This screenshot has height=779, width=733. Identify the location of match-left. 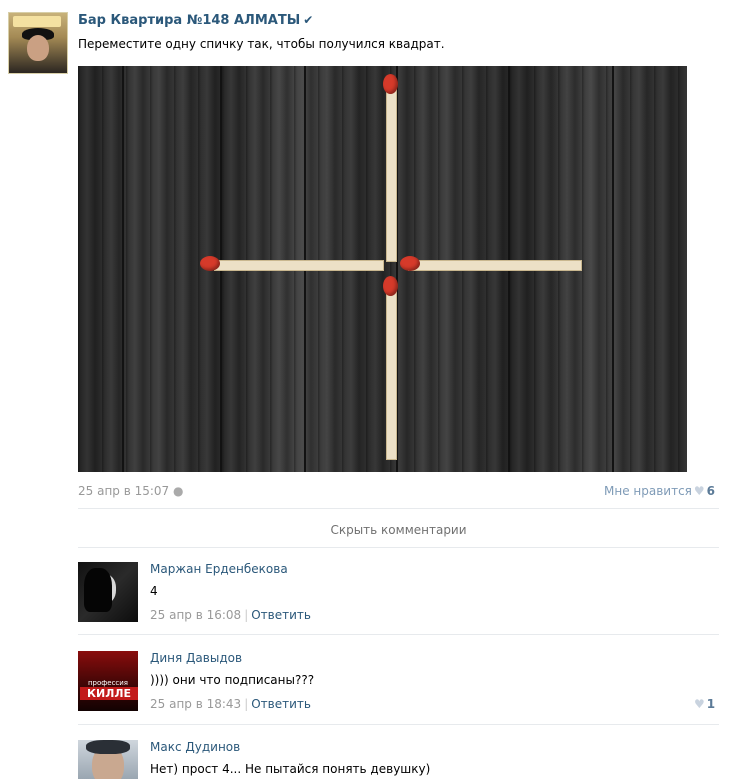
(299, 265).